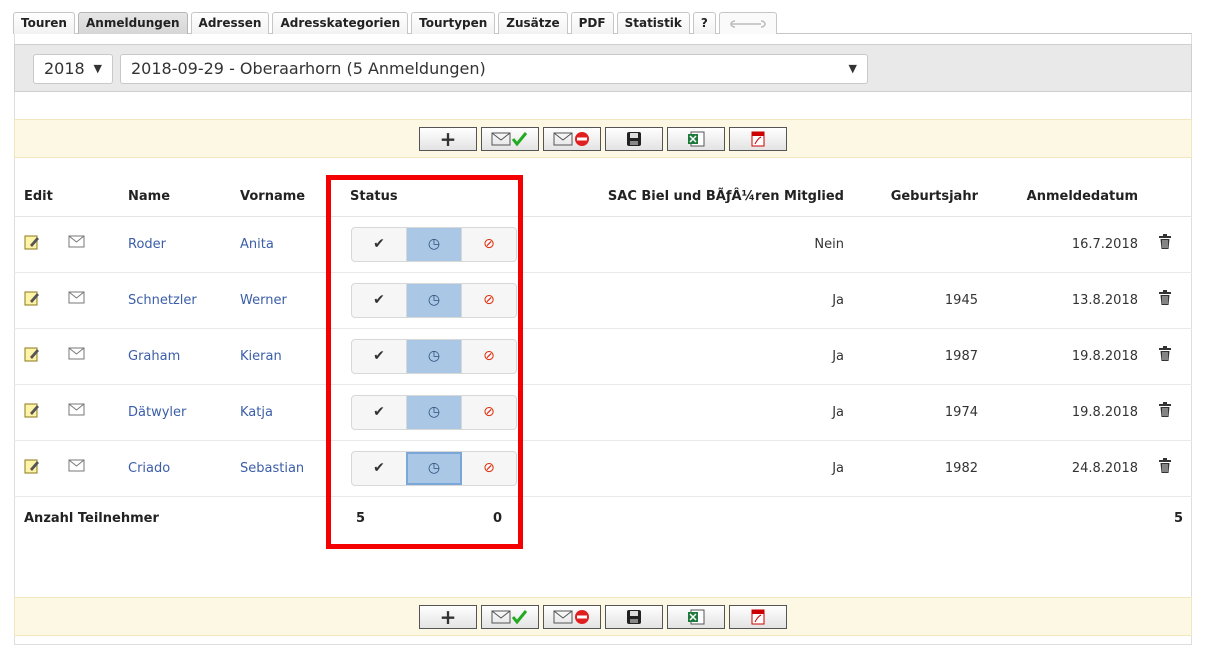 This screenshot has width=1208, height=645. What do you see at coordinates (911, 356) in the screenshot?
I see `birthyear-cell: 1987` at bounding box center [911, 356].